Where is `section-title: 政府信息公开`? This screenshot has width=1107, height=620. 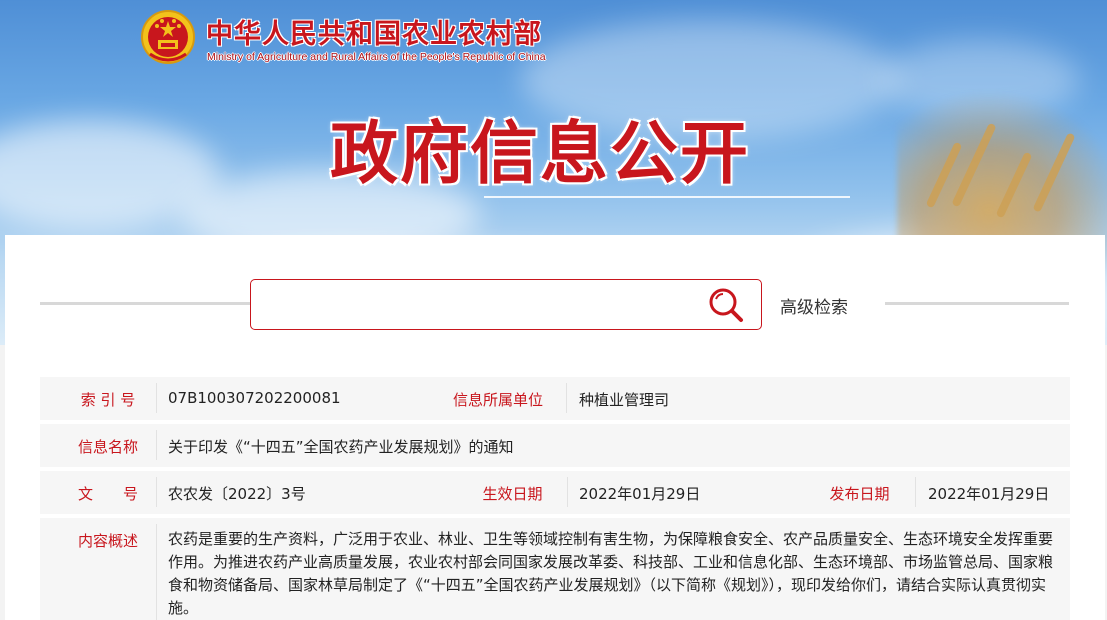
section-title: 政府信息公开 is located at coordinates (540, 154).